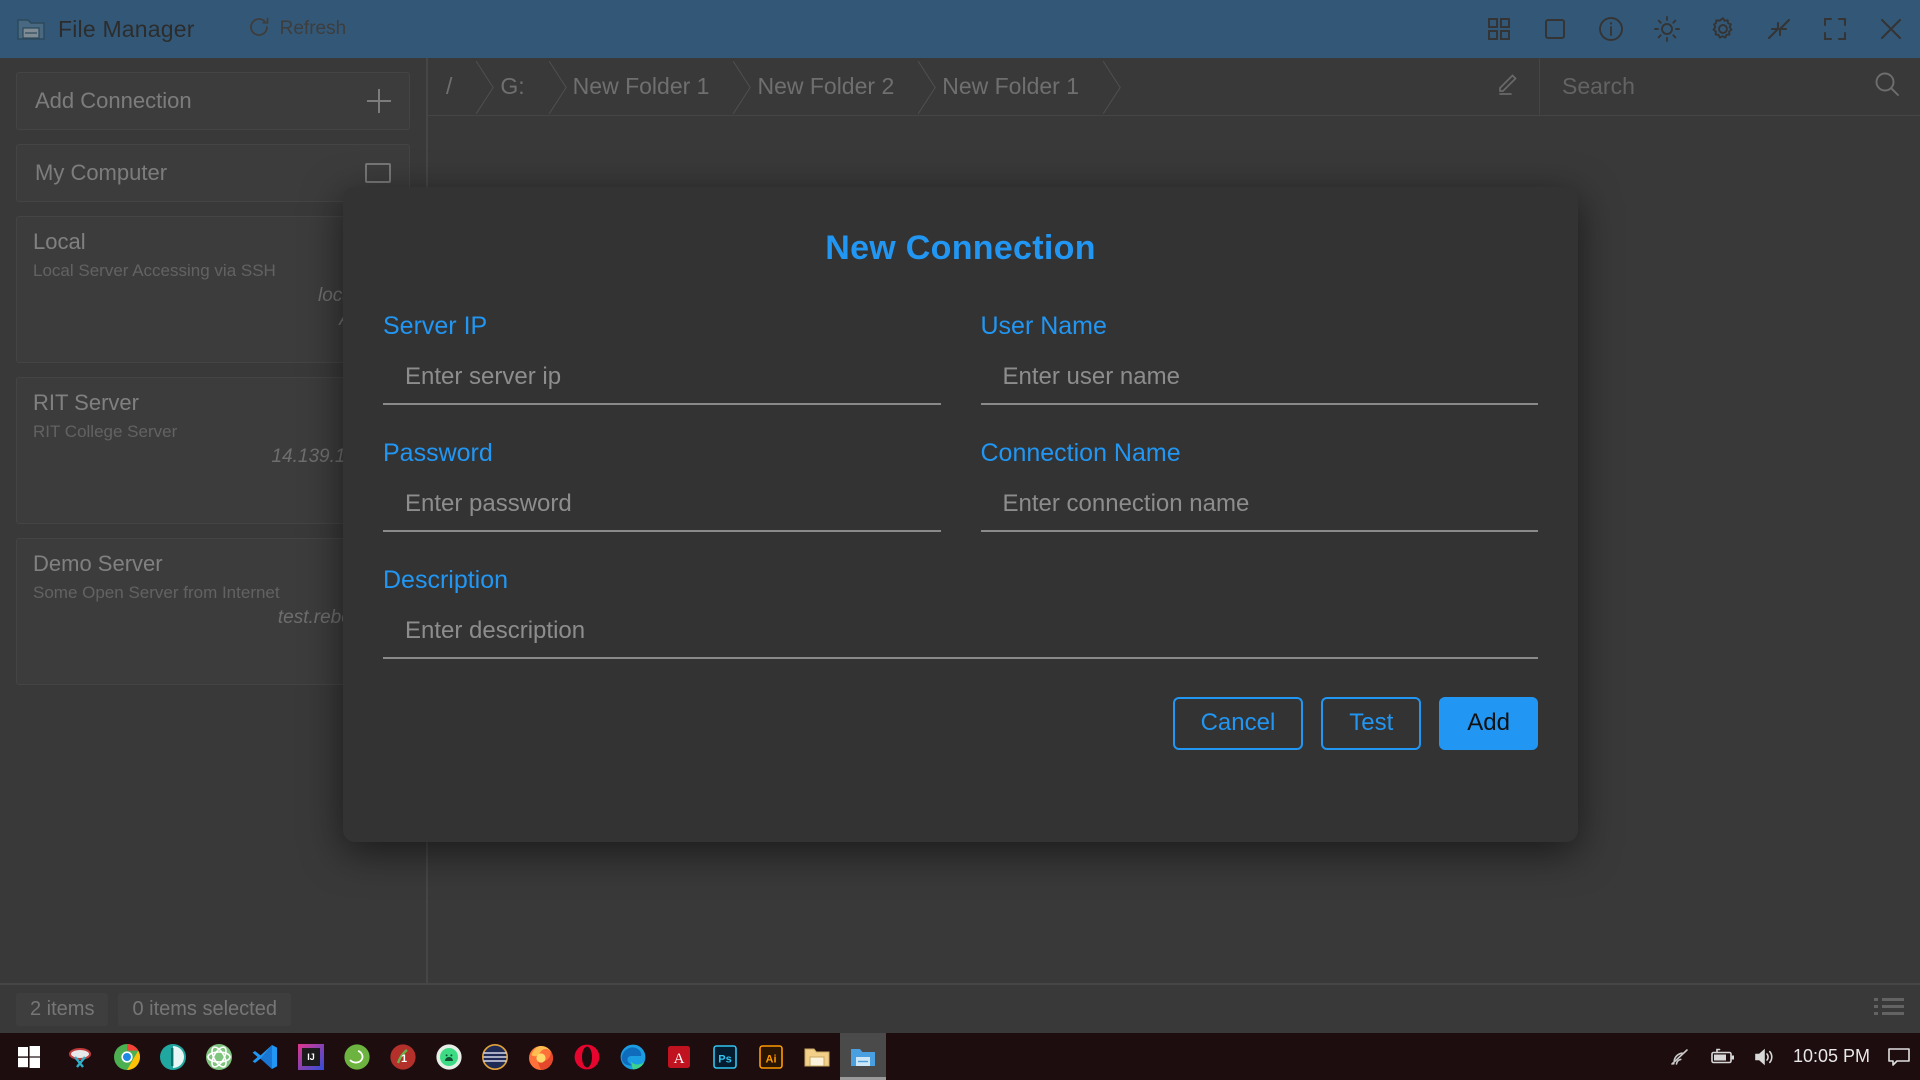  What do you see at coordinates (1723, 1057) in the screenshot?
I see `battery-charging-icon` at bounding box center [1723, 1057].